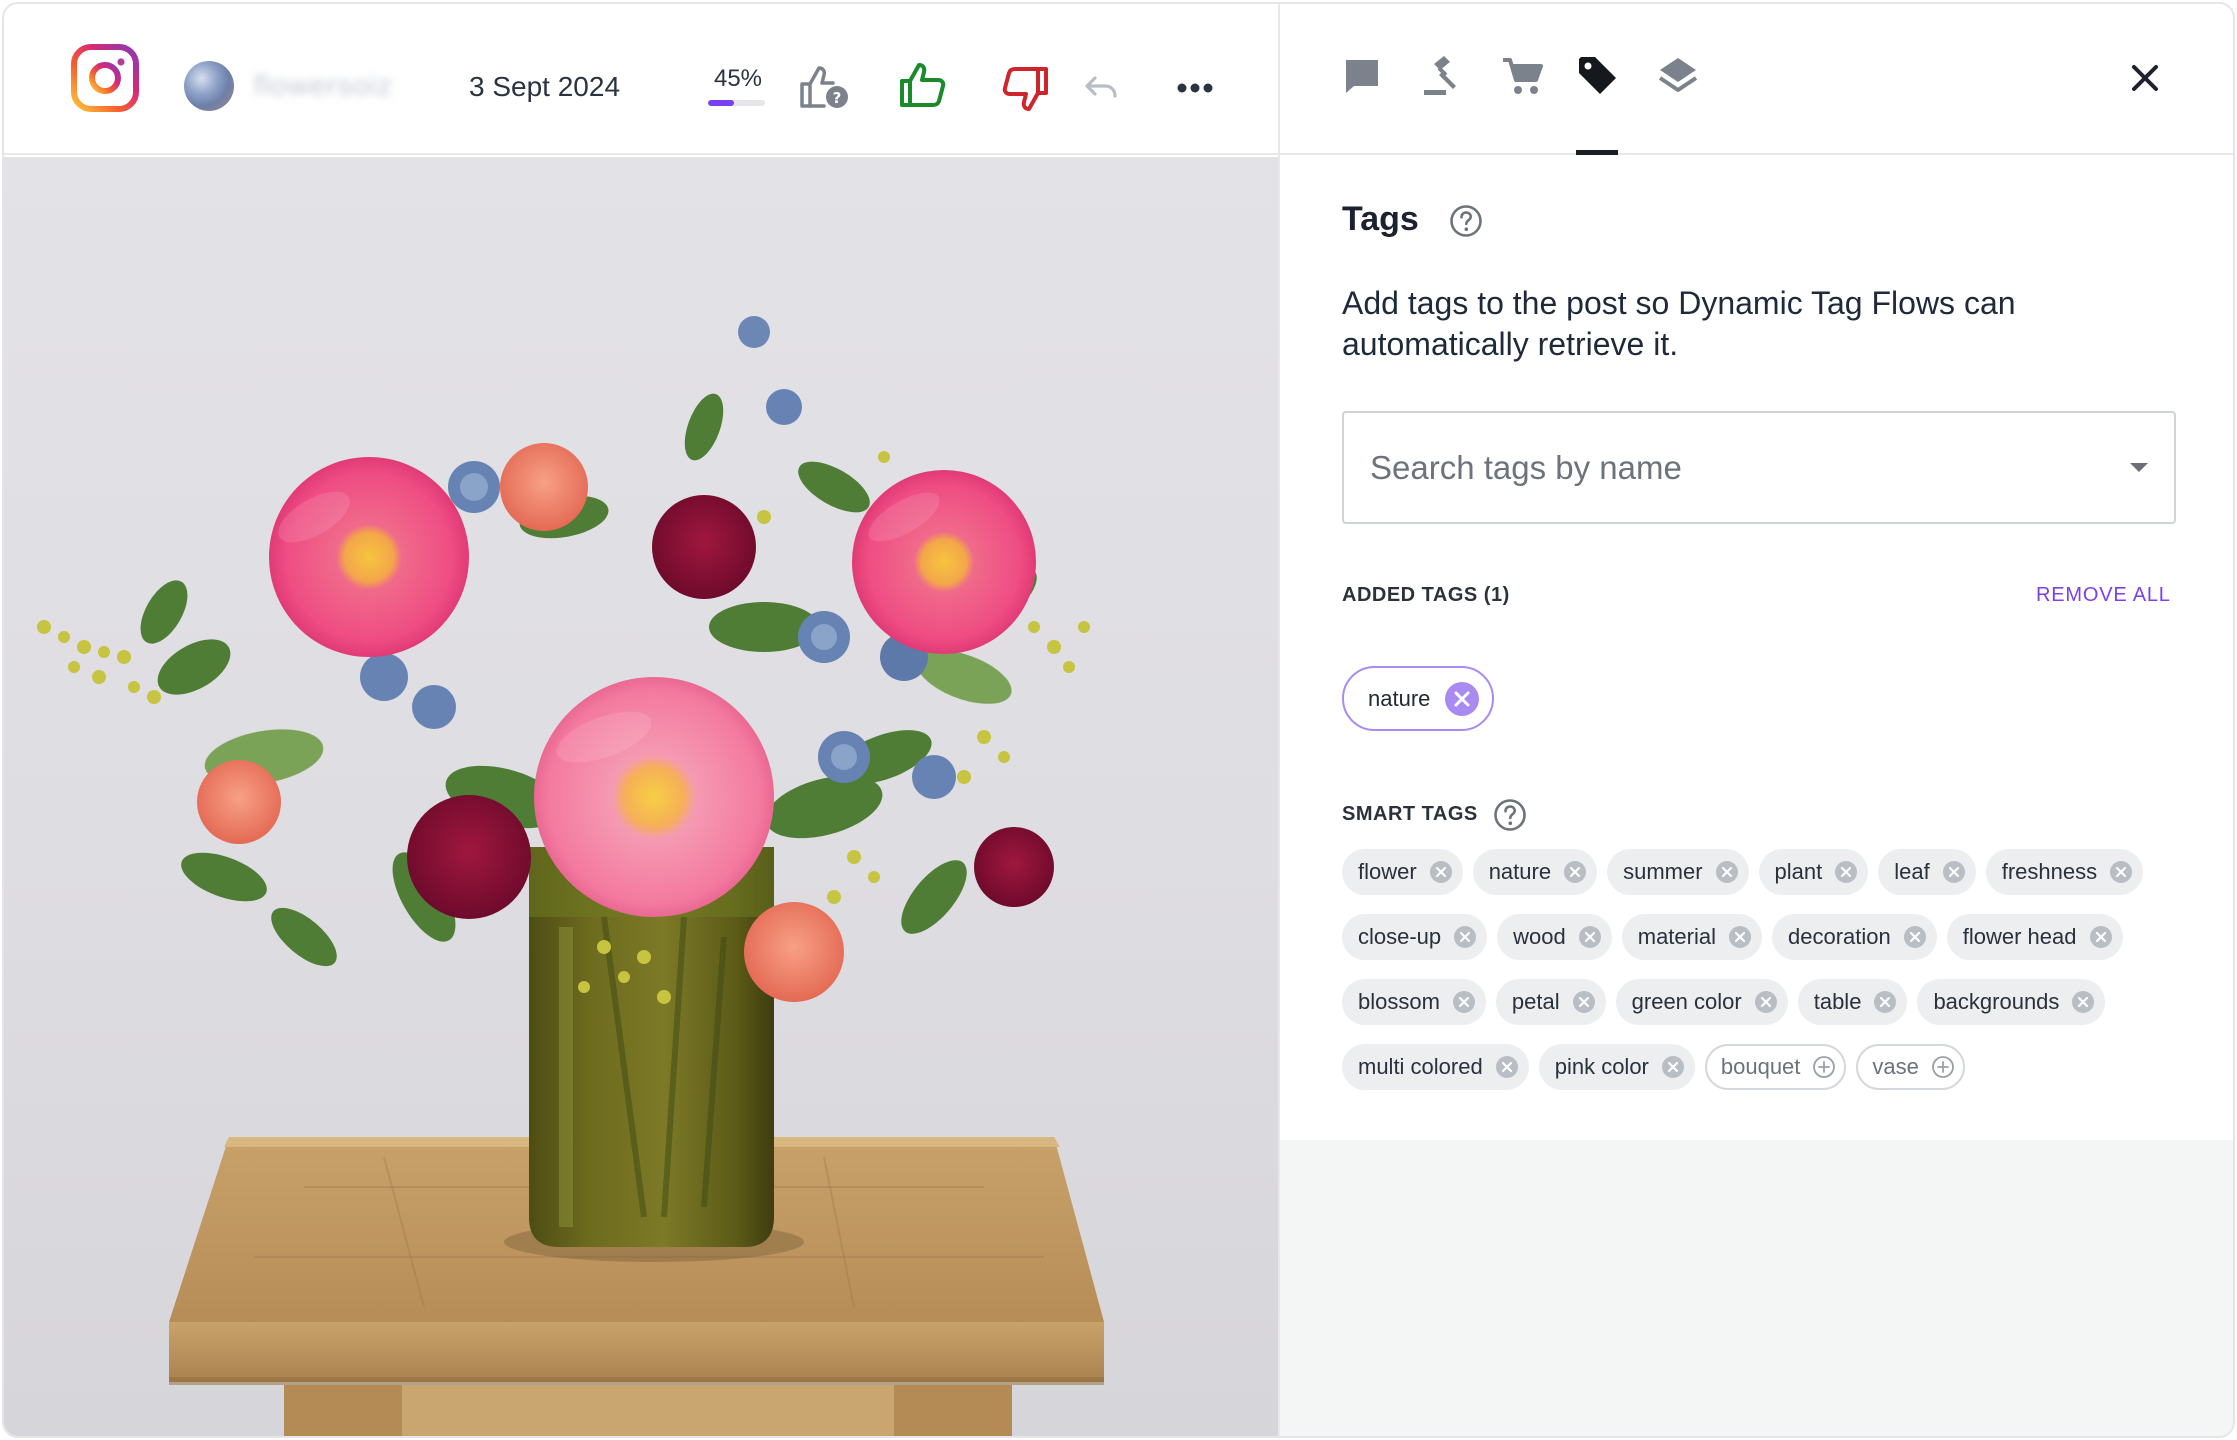 This screenshot has height=1440, width=2237. I want to click on comment-icon, so click(1362, 76).